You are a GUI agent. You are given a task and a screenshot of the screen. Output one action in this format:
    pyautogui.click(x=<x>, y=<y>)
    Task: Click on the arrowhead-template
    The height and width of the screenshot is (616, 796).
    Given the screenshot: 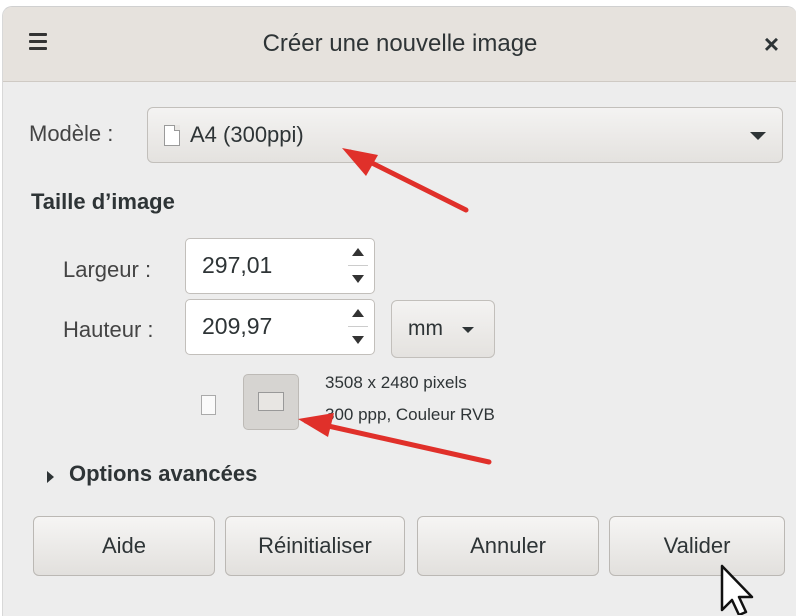 What is the action you would take?
    pyautogui.click(x=360, y=162)
    